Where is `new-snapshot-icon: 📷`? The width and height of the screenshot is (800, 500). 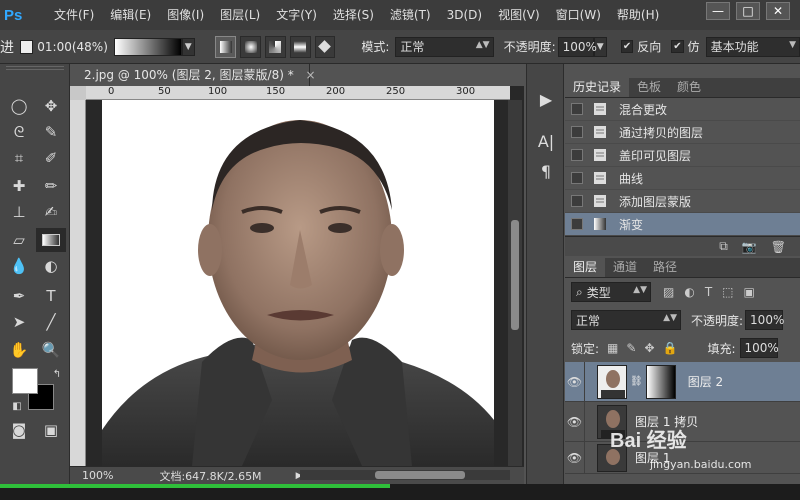
new-snapshot-icon: 📷 is located at coordinates (749, 247).